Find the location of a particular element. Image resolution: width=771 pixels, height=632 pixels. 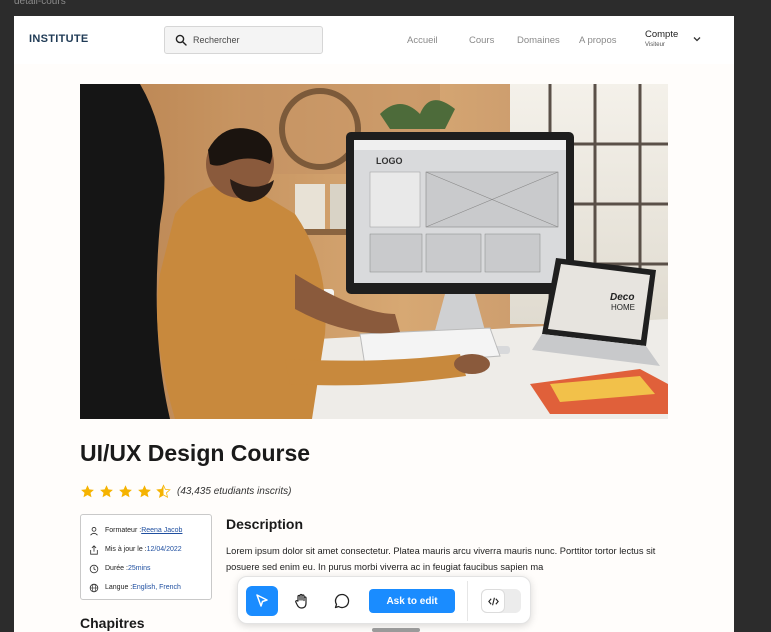

user-icon is located at coordinates (94, 530).